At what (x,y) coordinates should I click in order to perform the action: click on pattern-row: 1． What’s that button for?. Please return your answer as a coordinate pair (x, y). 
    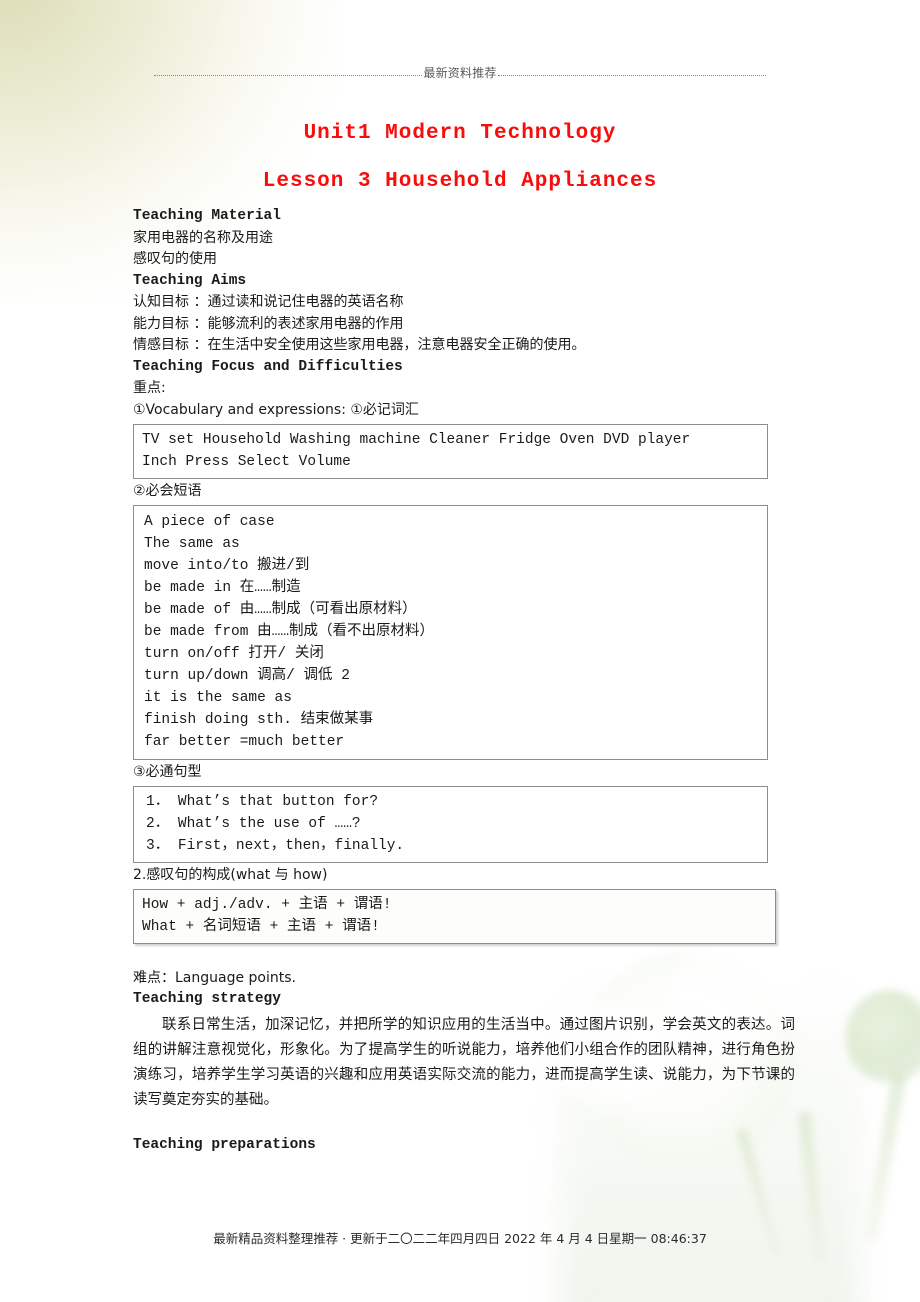
    Looking at the image, I should click on (262, 801).